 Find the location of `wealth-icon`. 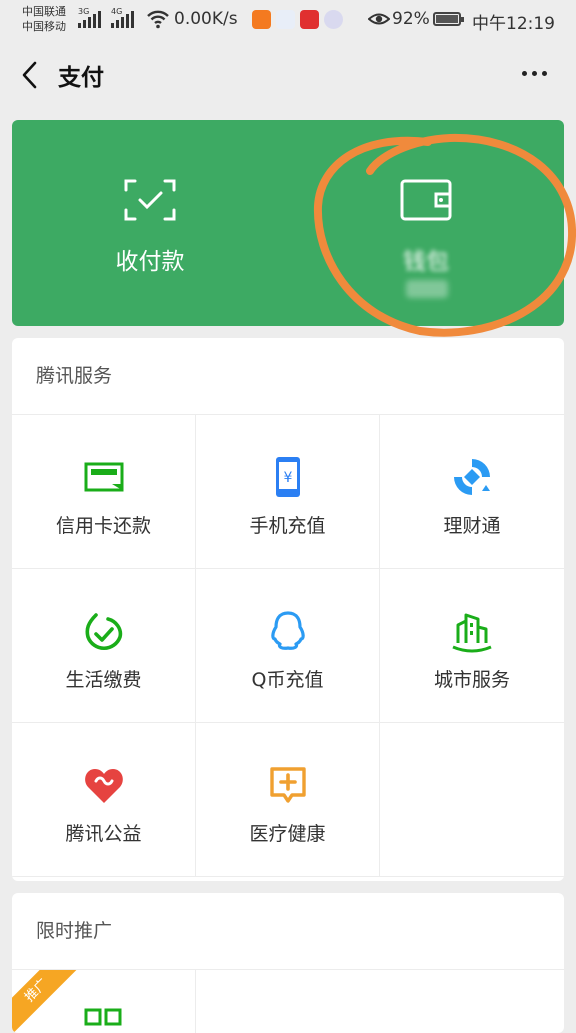

wealth-icon is located at coordinates (472, 477).